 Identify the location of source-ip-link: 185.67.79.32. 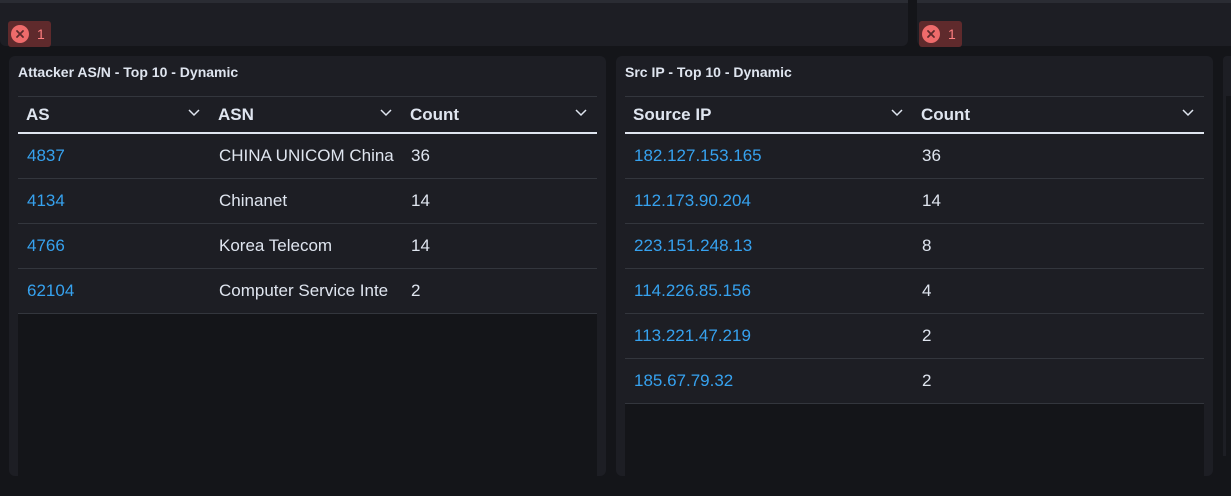
(769, 381).